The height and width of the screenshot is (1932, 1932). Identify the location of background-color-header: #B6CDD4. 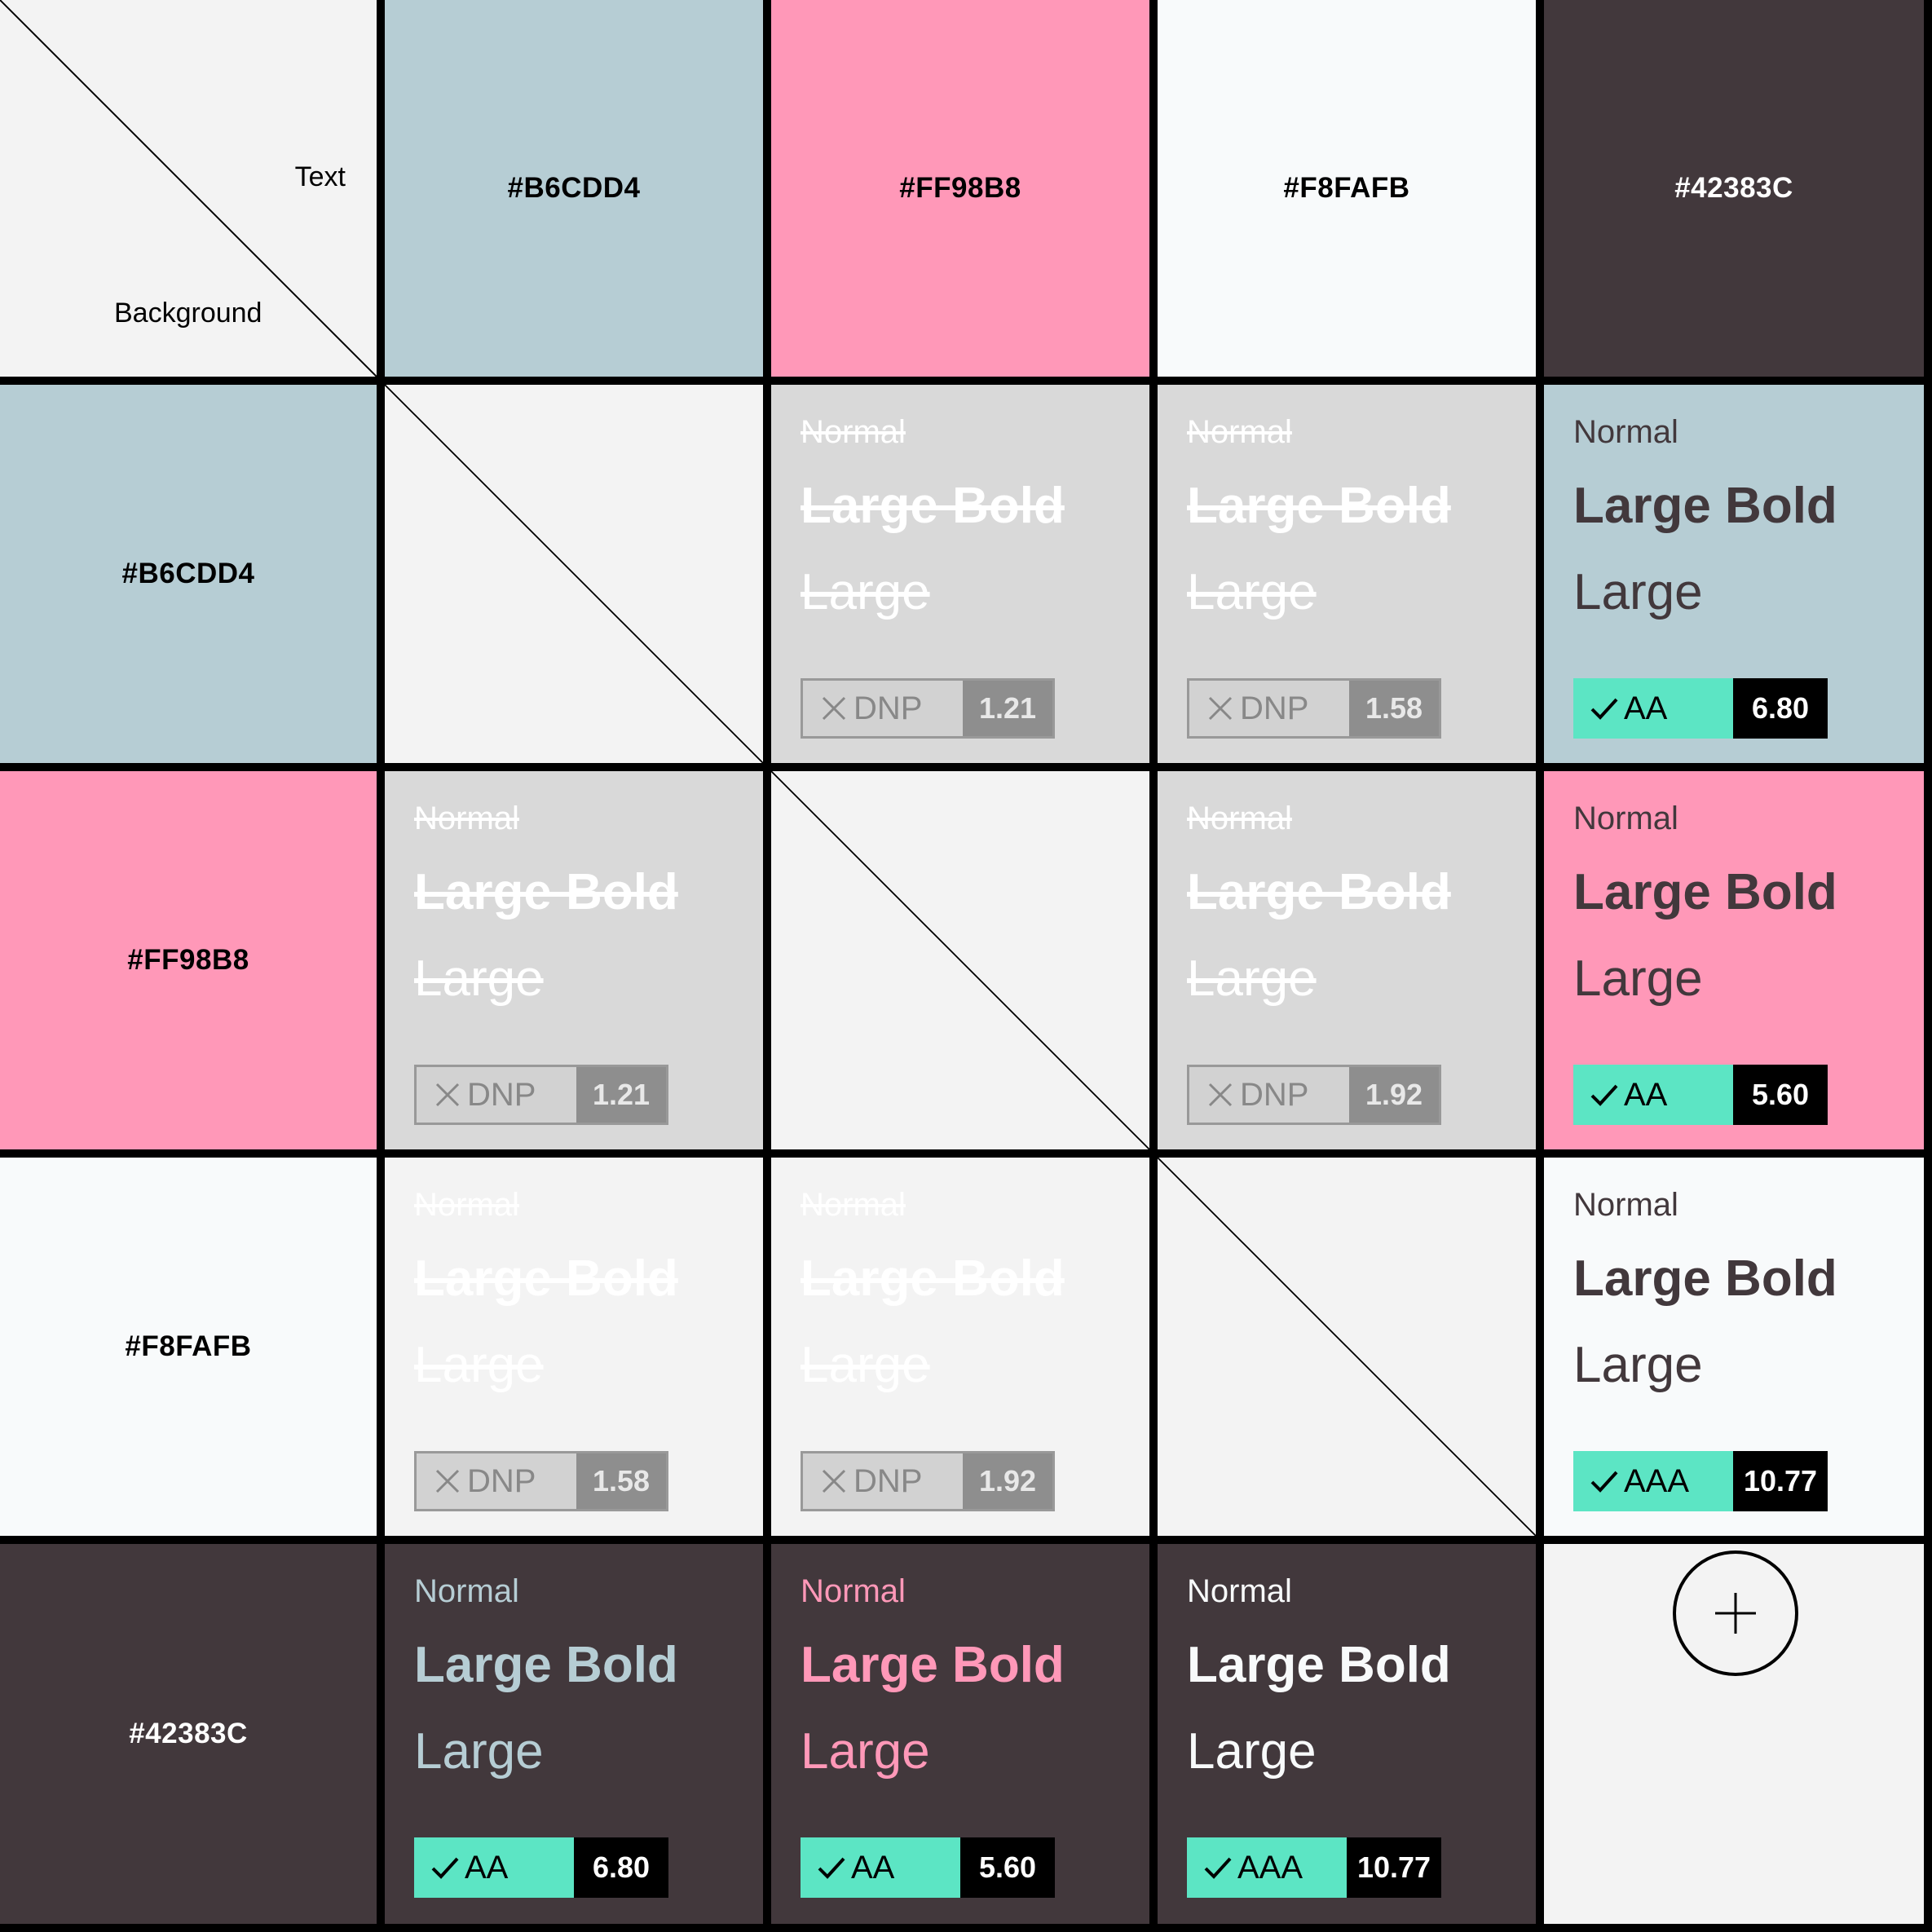
(188, 574).